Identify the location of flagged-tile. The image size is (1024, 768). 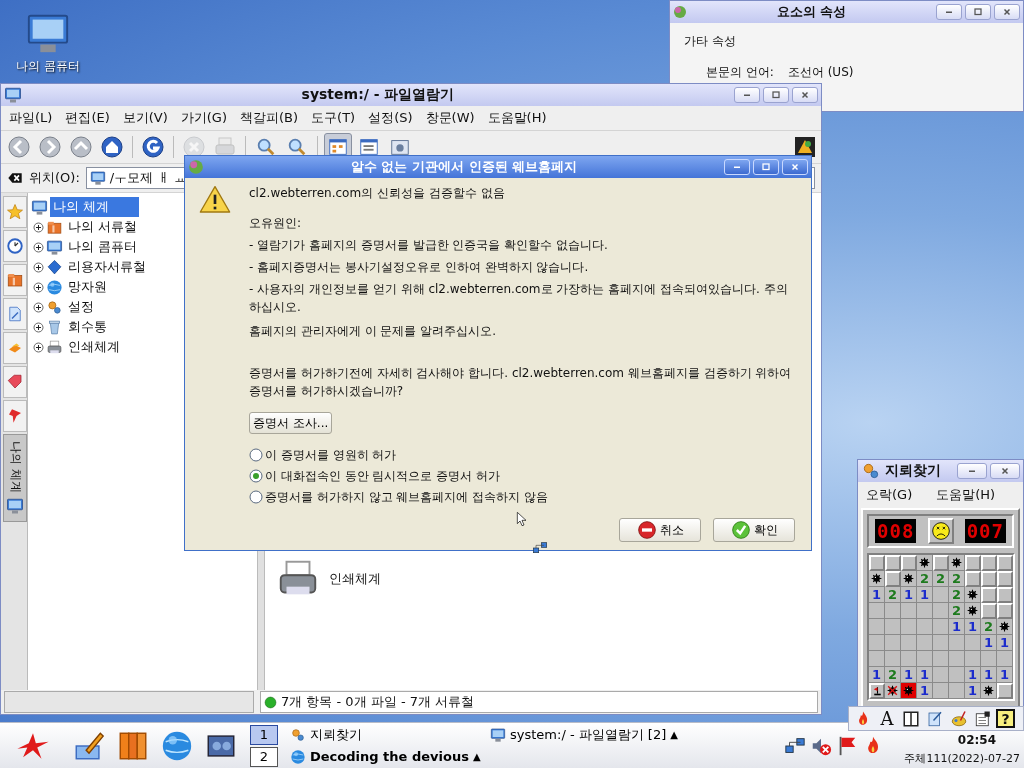
(877, 691).